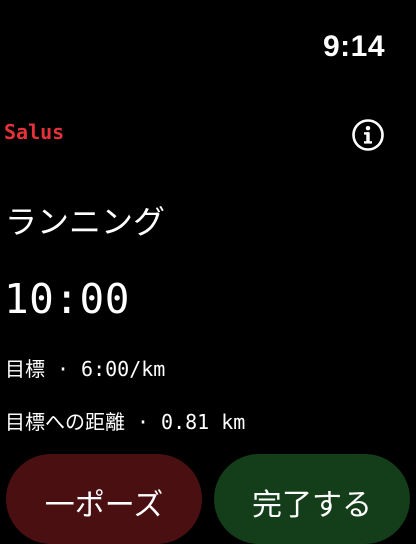  I want to click on status-time: 9:14, so click(353, 46).